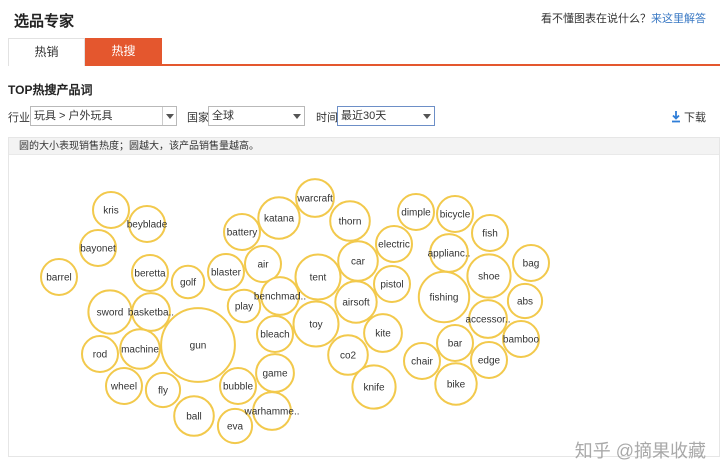 This screenshot has height=473, width=720. I want to click on bubble-label: kris, so click(111, 211).